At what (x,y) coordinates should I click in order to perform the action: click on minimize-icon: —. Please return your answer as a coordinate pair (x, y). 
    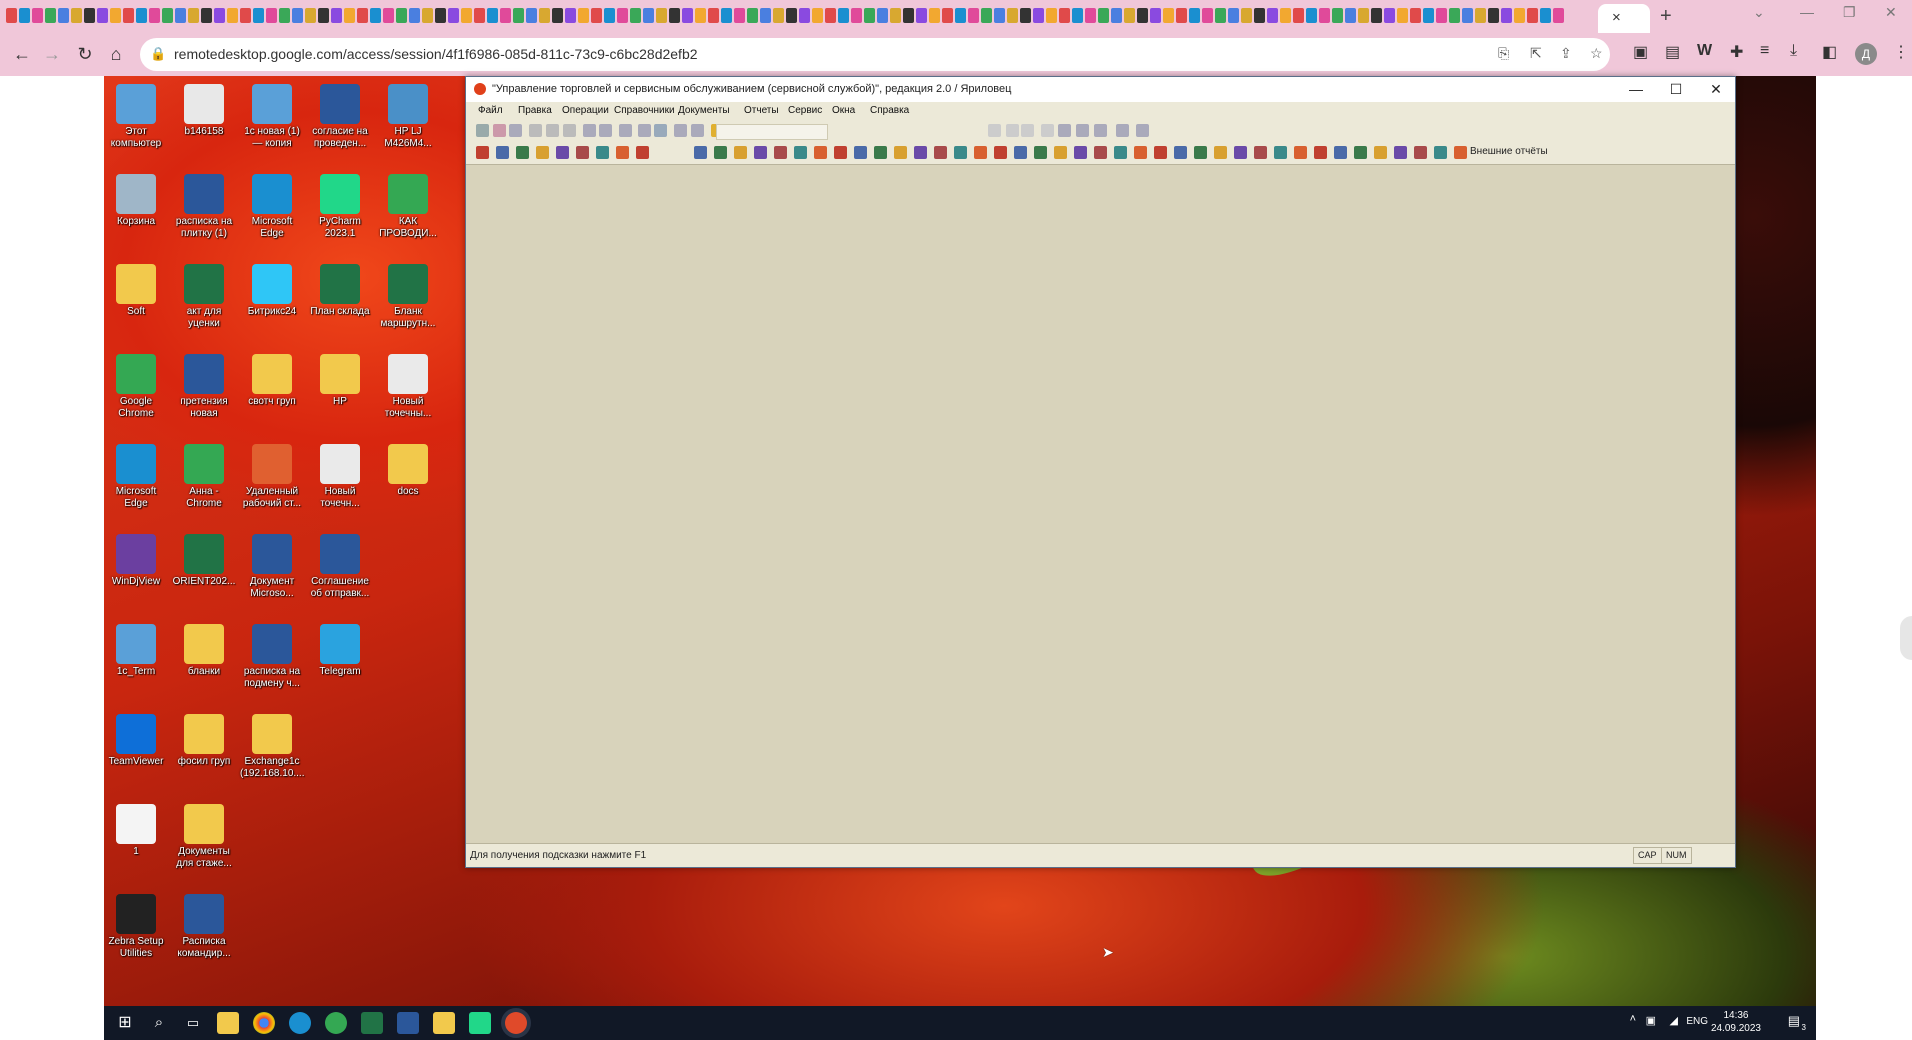
    Looking at the image, I should click on (1807, 12).